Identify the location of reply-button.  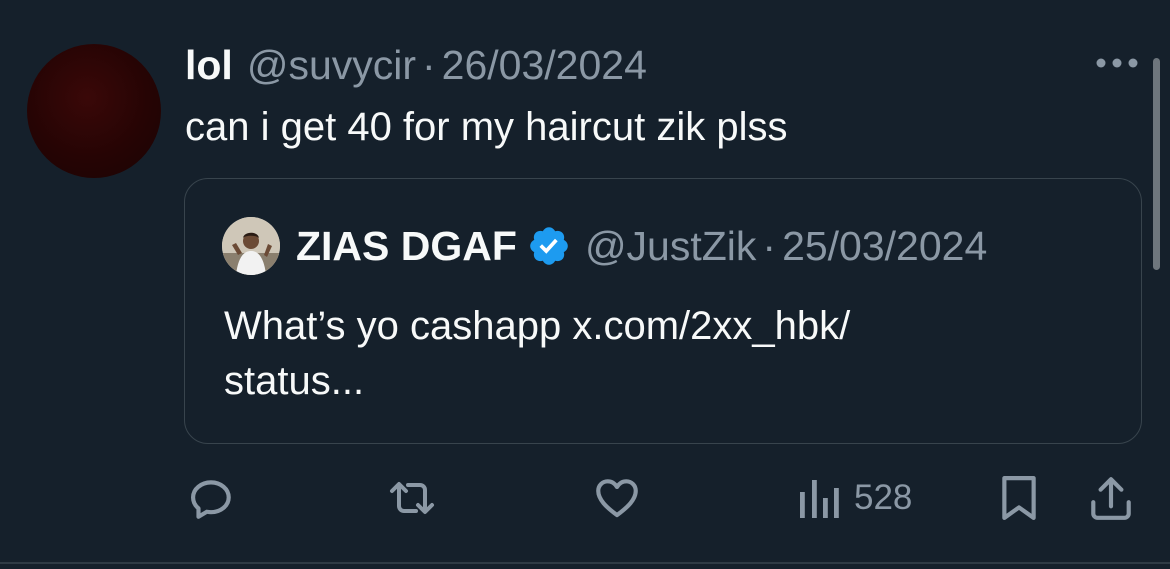
(211, 498).